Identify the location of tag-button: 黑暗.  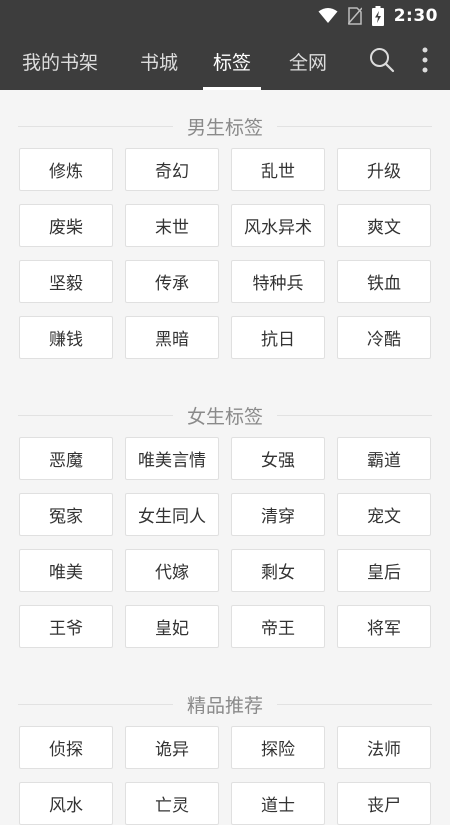
(172, 337).